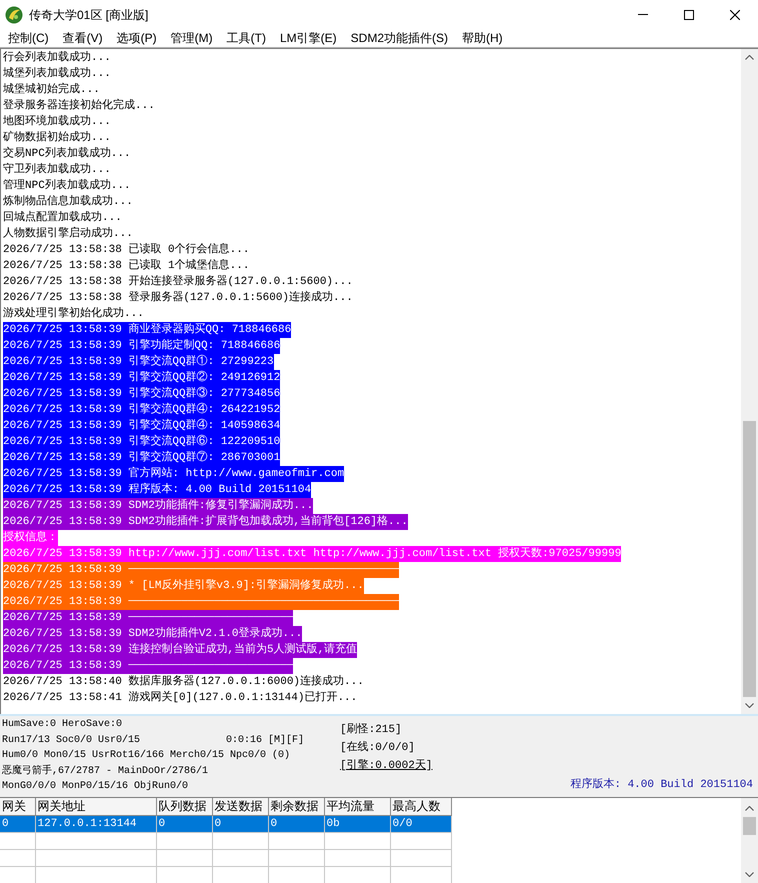 Image resolution: width=758 pixels, height=883 pixels. What do you see at coordinates (357, 823) in the screenshot?
I see `table-cell: 0b` at bounding box center [357, 823].